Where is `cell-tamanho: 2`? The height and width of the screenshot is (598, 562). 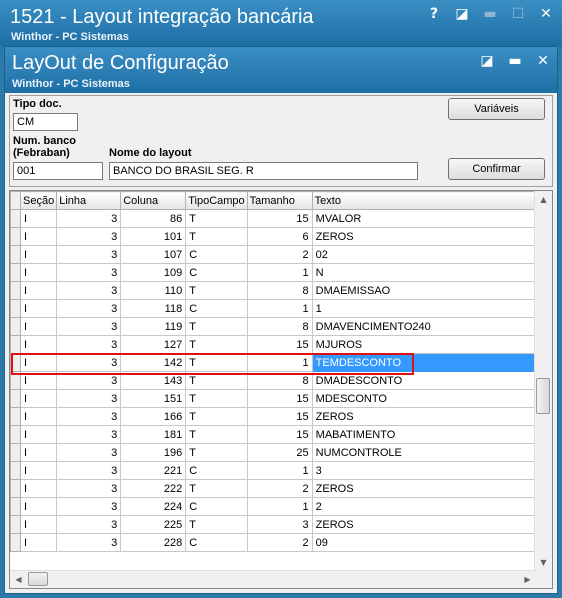
cell-tamanho: 2 is located at coordinates (279, 488).